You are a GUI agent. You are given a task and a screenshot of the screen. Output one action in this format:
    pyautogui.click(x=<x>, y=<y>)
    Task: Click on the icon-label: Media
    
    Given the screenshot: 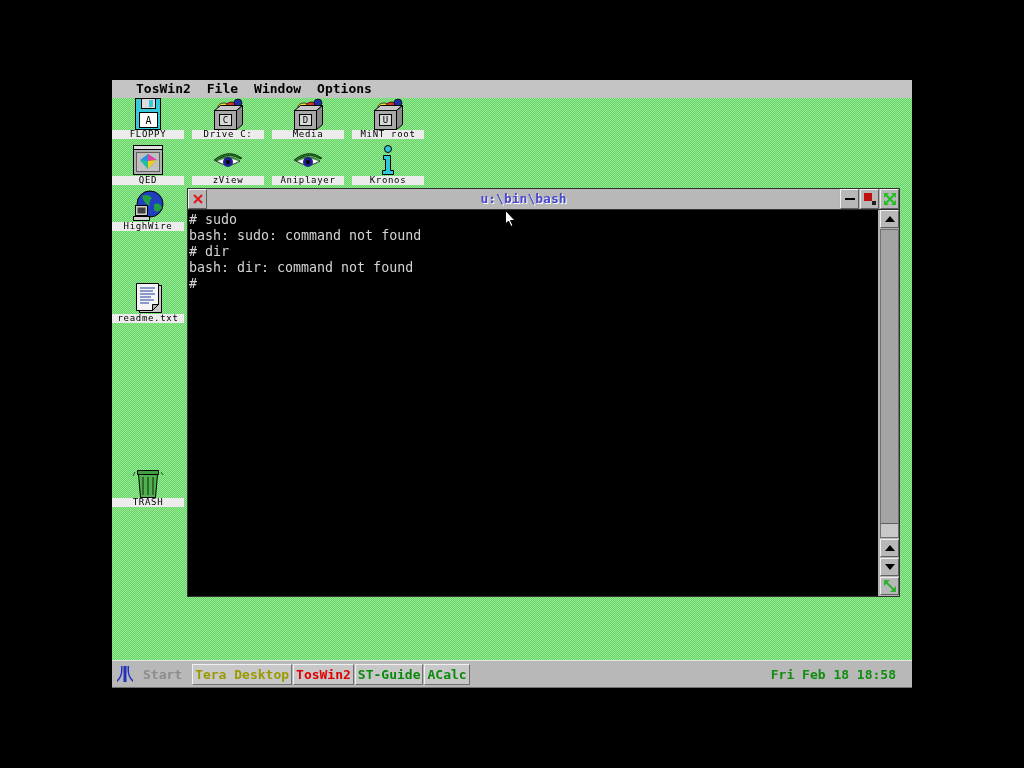 What is the action you would take?
    pyautogui.click(x=308, y=134)
    